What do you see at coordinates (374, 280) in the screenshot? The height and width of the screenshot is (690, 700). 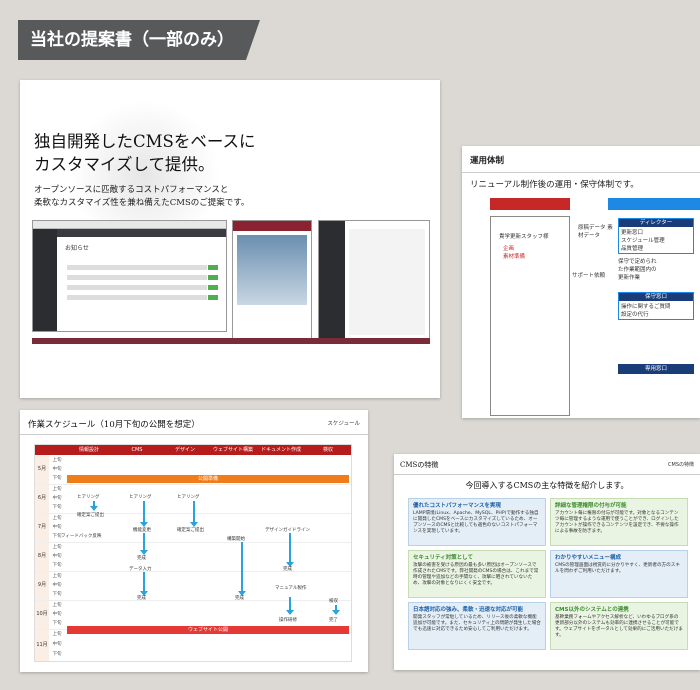 I see `editor-screenshot` at bounding box center [374, 280].